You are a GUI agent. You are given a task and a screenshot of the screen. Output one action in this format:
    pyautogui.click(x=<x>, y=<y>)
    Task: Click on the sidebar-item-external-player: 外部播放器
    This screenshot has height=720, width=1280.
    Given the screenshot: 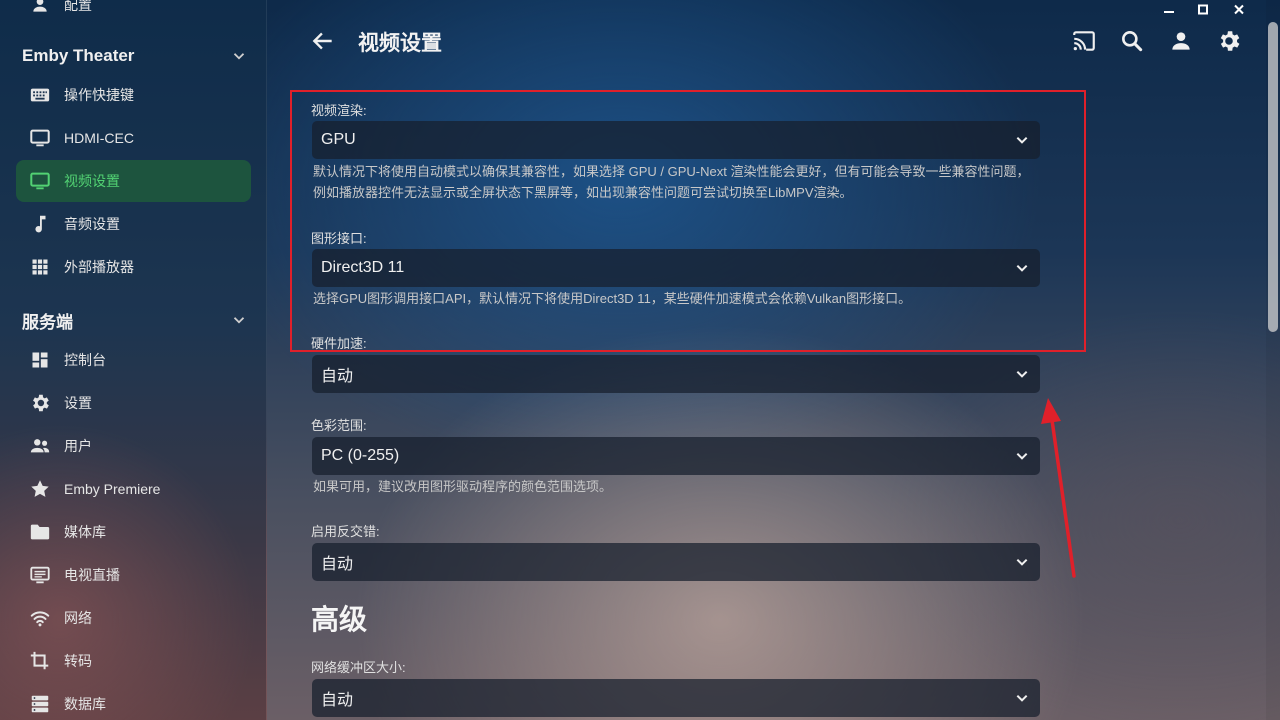 What is the action you would take?
    pyautogui.click(x=133, y=267)
    